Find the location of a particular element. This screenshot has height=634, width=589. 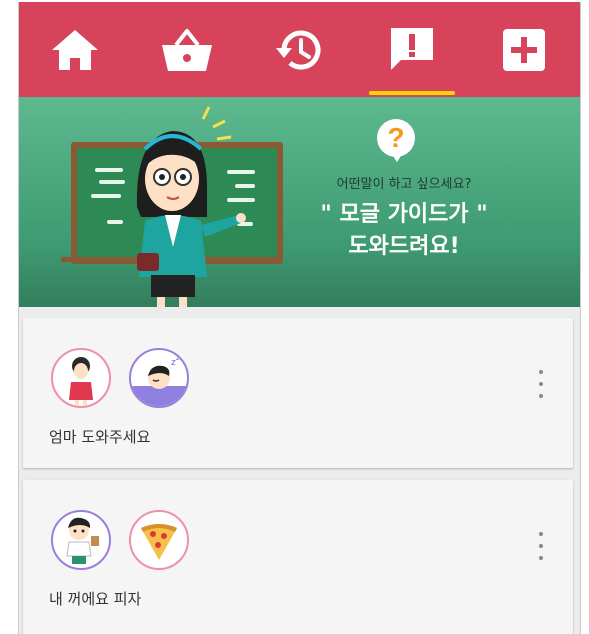

banner-subtitle: 어떤말이 하고 싶으세요? is located at coordinates (404, 184).